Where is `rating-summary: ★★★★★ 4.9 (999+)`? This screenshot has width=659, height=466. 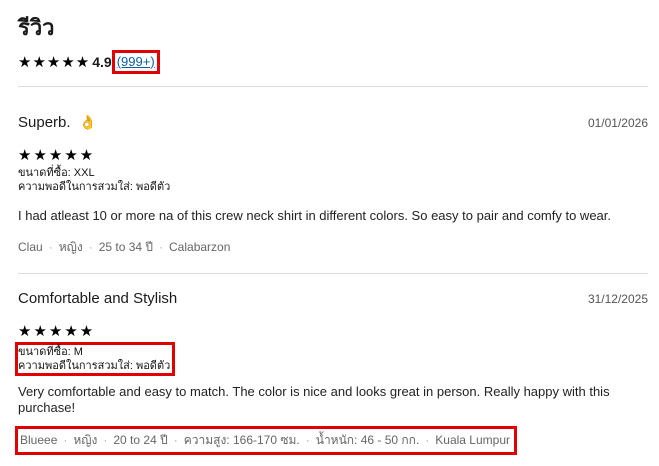
rating-summary: ★★★★★ 4.9 (999+) is located at coordinates (89, 62).